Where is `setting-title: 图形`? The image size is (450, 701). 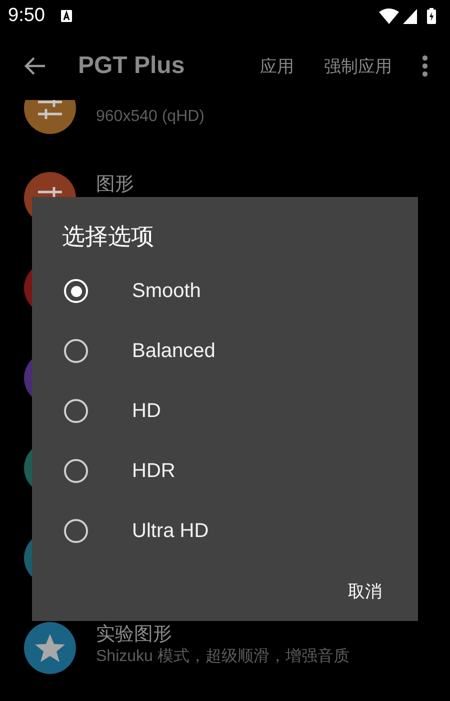 setting-title: 图形 is located at coordinates (115, 184).